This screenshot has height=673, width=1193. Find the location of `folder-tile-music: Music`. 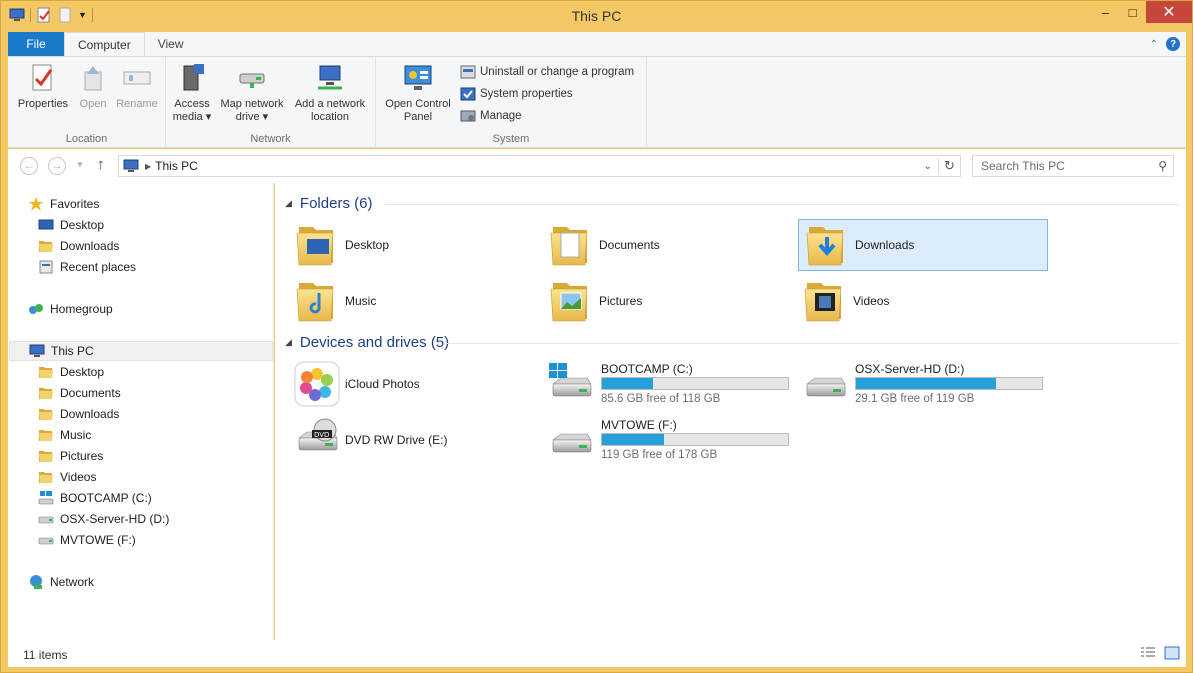

folder-tile-music: Music is located at coordinates (400, 301).